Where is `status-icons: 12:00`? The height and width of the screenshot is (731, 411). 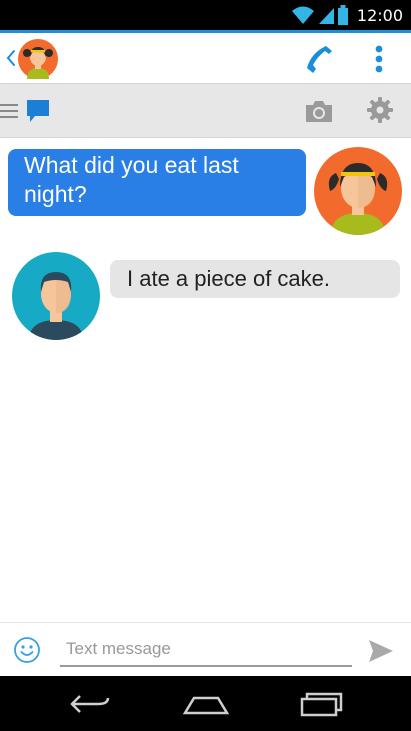 status-icons: 12:00 is located at coordinates (347, 15).